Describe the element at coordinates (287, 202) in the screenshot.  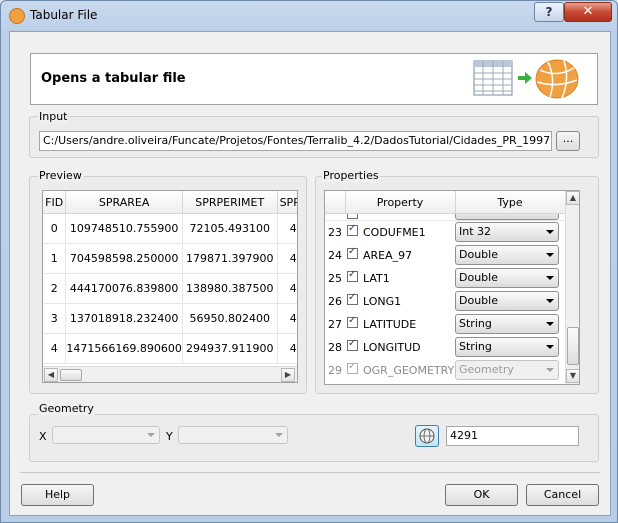
I see `preview-col-spr: SPR` at that location.